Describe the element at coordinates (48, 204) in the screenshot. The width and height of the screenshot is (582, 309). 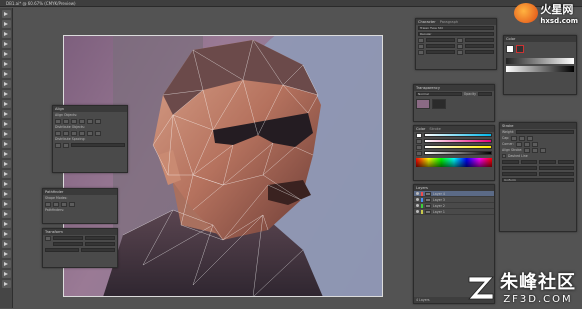
I see `shape-mode-1-icon` at that location.